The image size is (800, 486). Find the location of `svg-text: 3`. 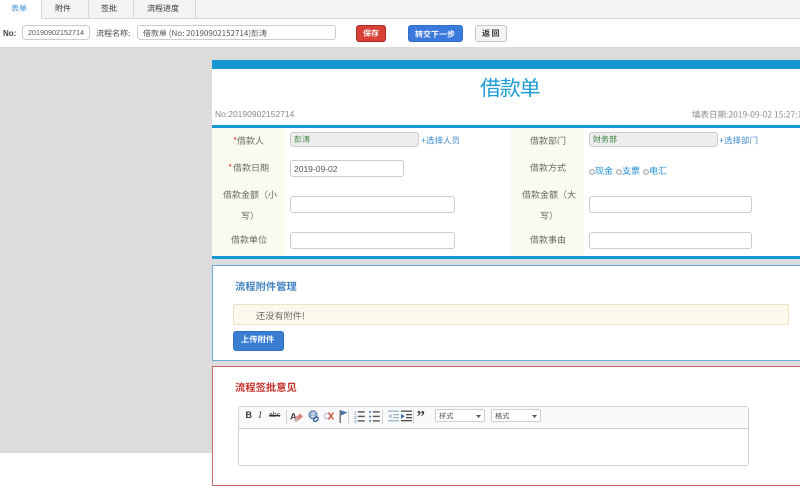

svg-text: 3 is located at coordinates (355, 421).